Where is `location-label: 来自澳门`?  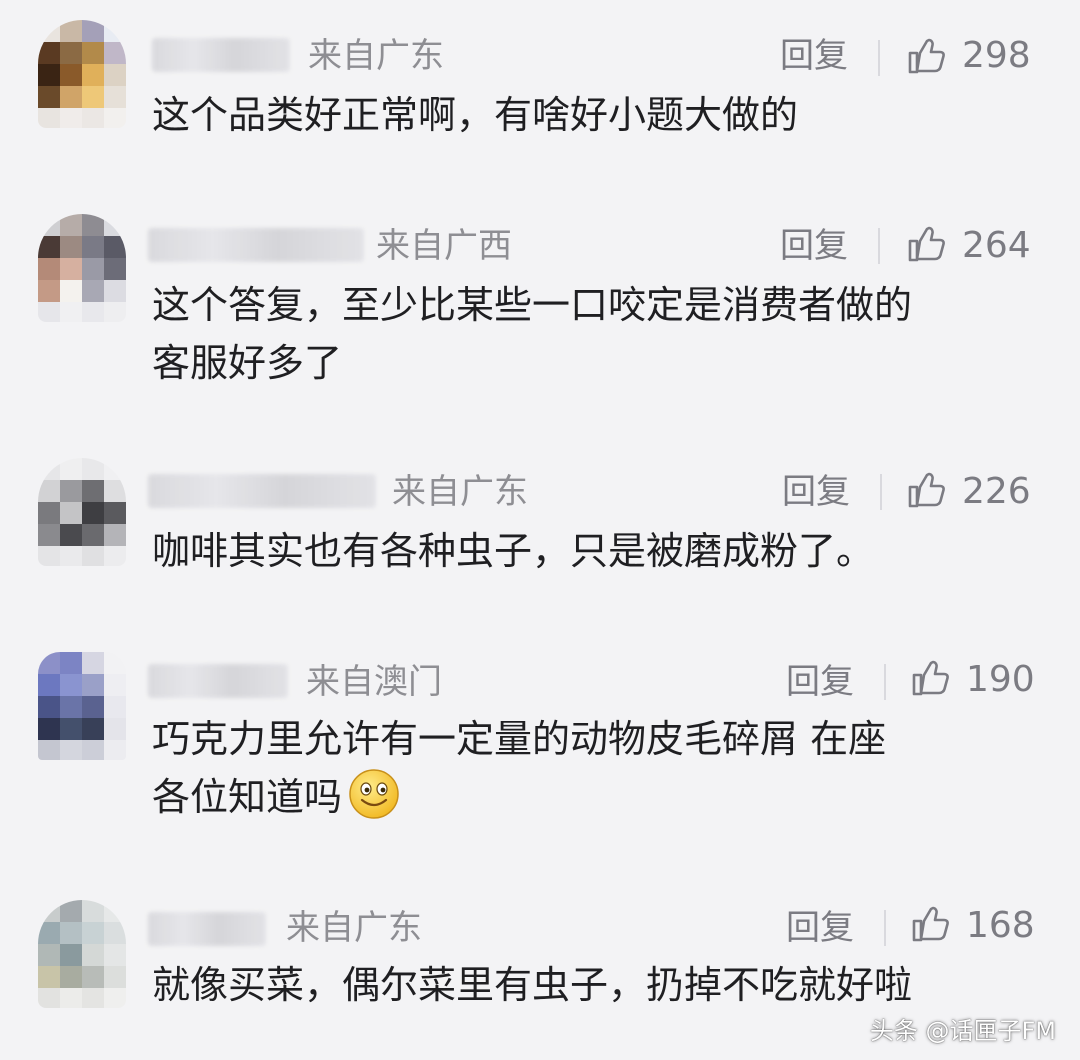
location-label: 来自澳门 is located at coordinates (374, 682).